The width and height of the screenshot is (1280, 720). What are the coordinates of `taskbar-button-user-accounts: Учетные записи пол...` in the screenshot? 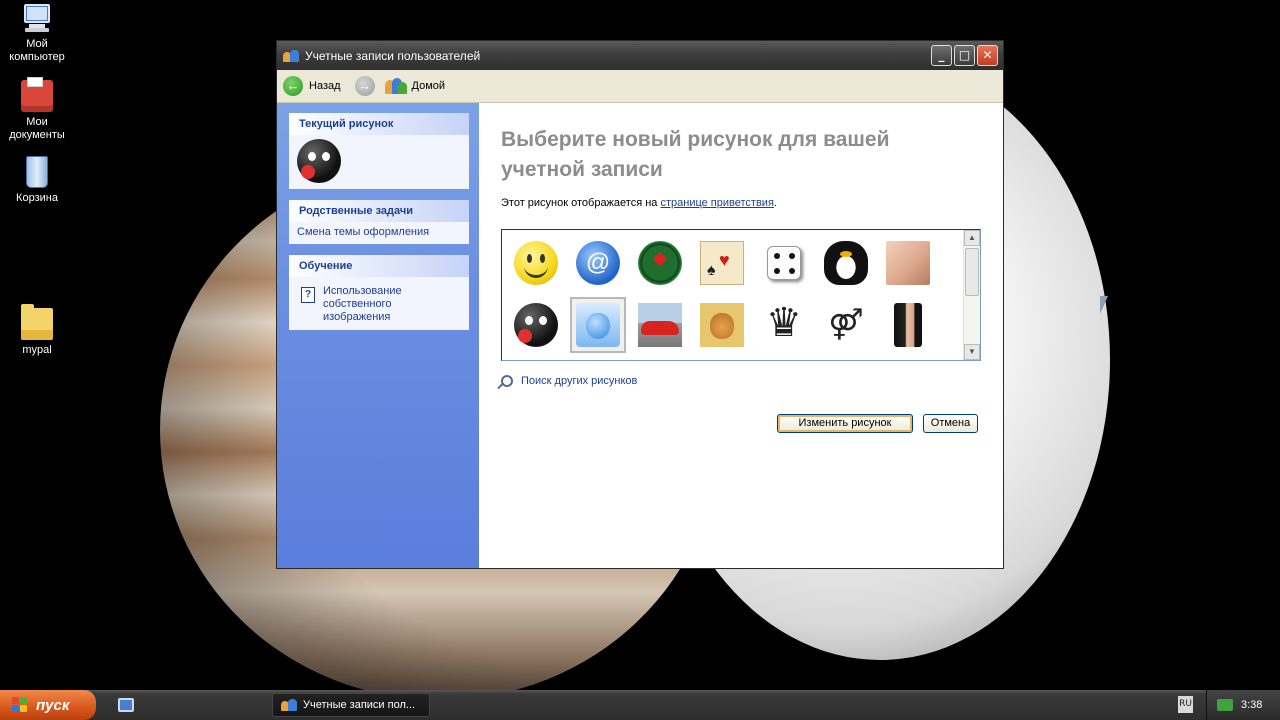 It's located at (351, 705).